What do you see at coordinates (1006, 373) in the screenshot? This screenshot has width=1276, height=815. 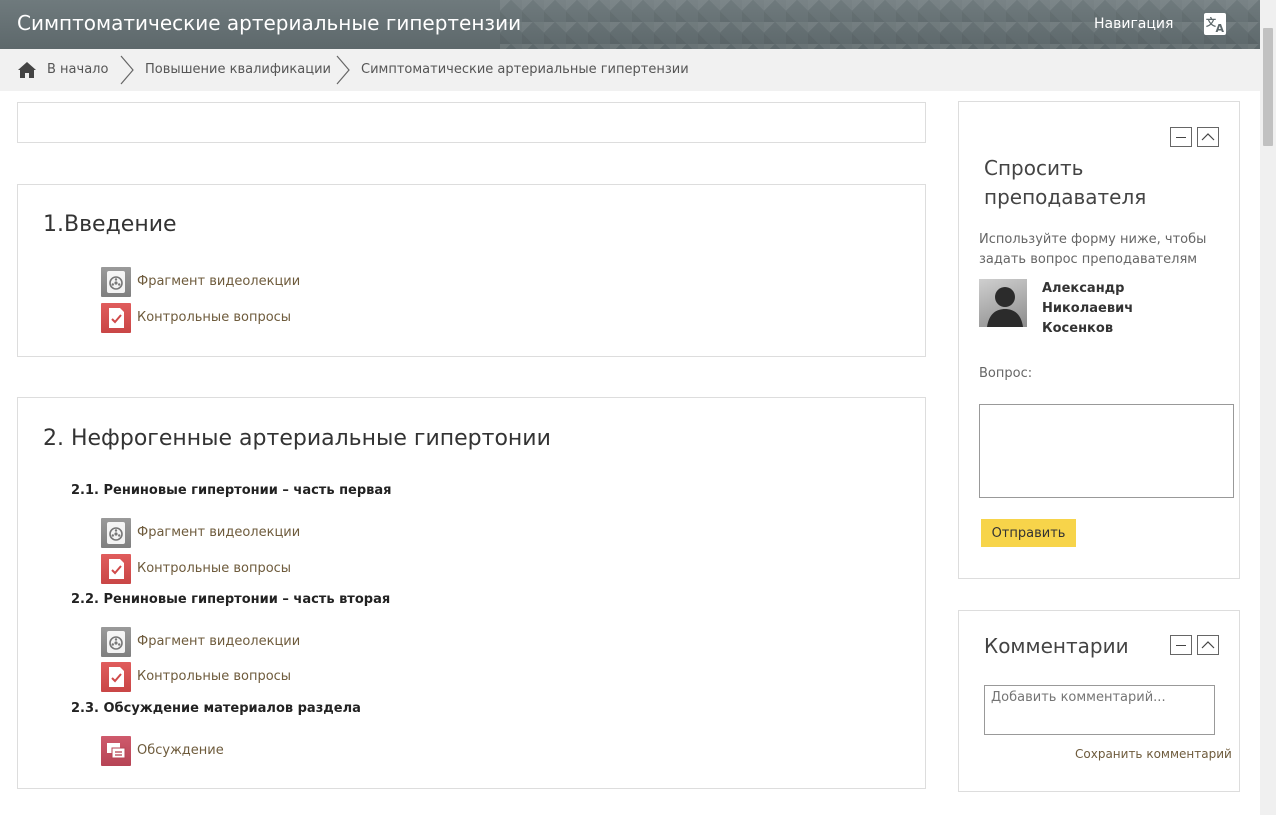 I see `question-label: Вопрос:` at bounding box center [1006, 373].